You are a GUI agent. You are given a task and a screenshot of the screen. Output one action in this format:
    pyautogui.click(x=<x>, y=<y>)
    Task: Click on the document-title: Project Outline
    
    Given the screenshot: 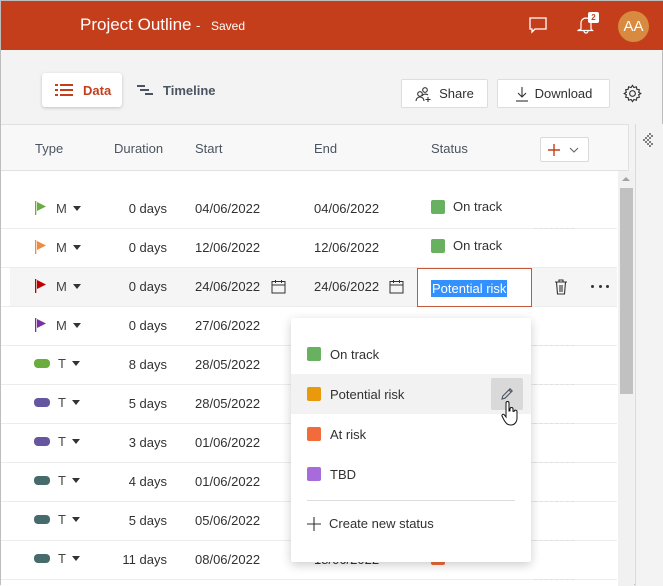 What is the action you would take?
    pyautogui.click(x=136, y=25)
    